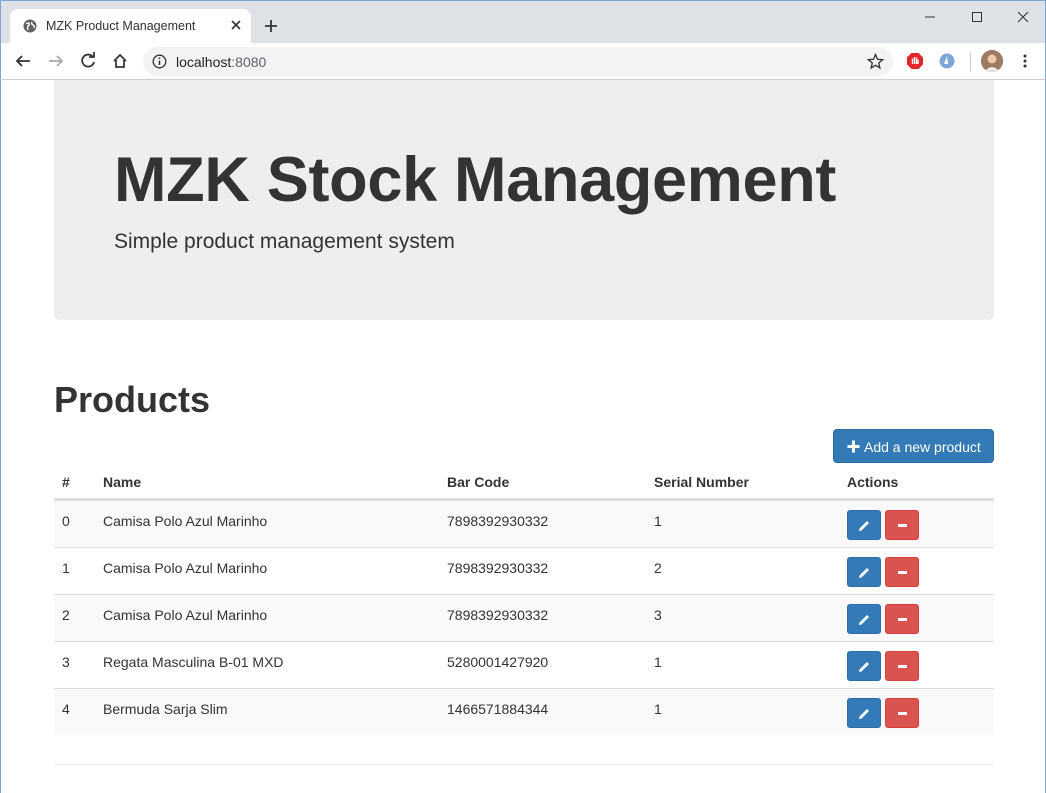 The width and height of the screenshot is (1046, 793). I want to click on adblock-extension-icon, so click(915, 61).